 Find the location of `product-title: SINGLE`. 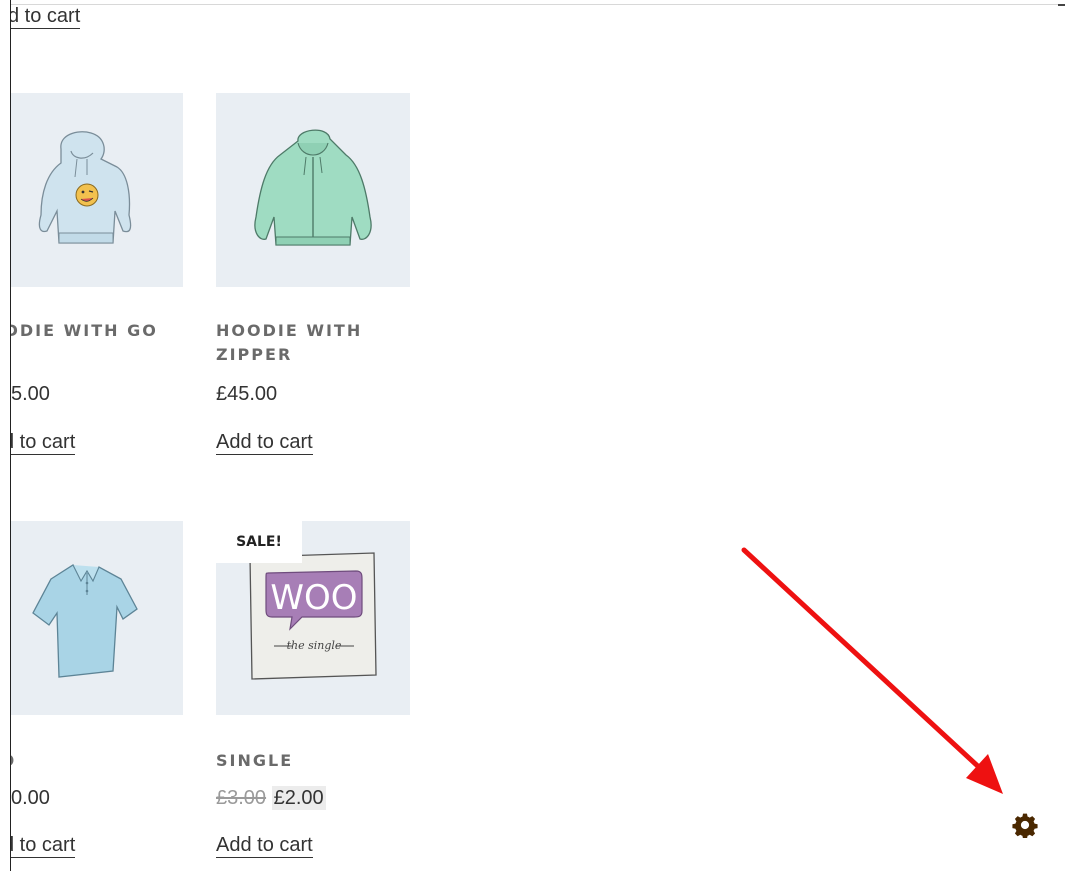

product-title: SINGLE is located at coordinates (313, 761).